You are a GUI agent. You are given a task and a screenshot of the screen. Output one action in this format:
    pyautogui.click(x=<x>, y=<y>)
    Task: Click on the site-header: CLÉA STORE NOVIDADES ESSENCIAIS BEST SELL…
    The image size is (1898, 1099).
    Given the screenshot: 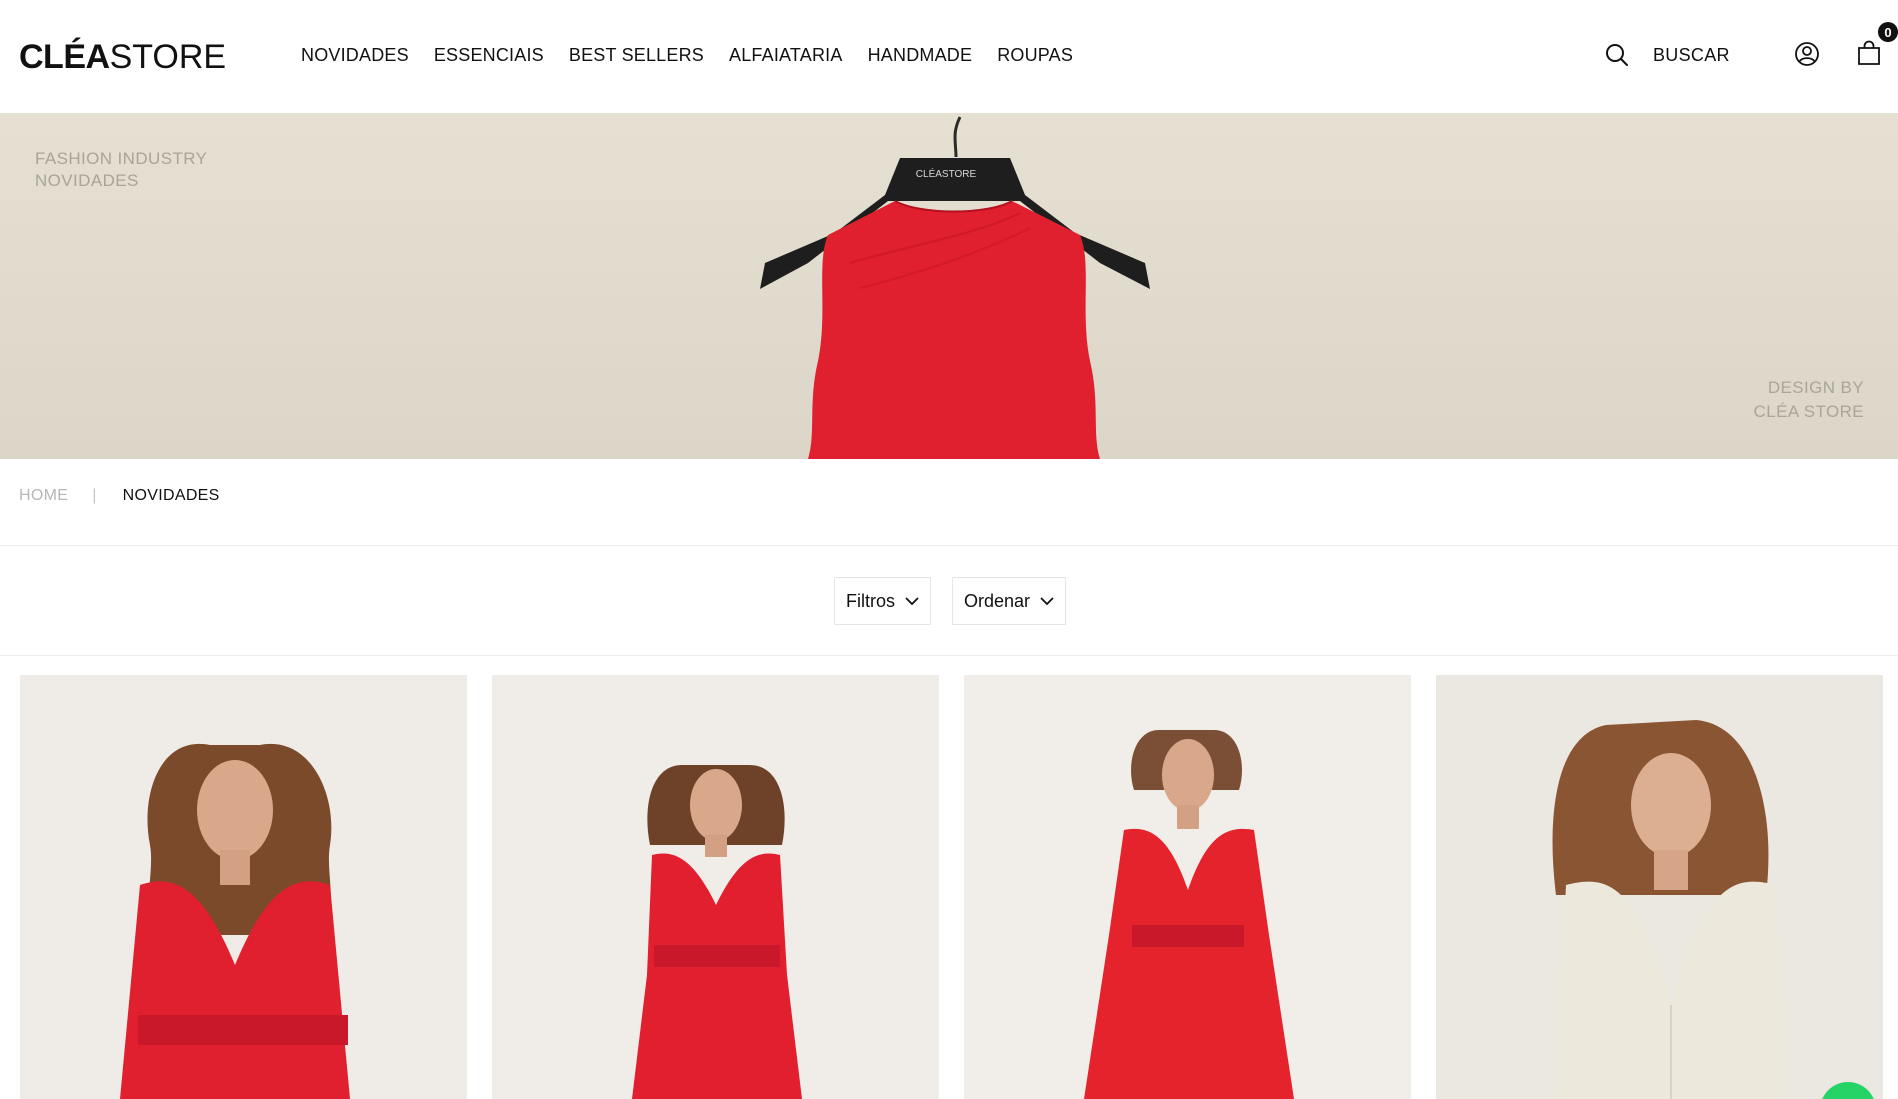 What is the action you would take?
    pyautogui.click(x=949, y=56)
    